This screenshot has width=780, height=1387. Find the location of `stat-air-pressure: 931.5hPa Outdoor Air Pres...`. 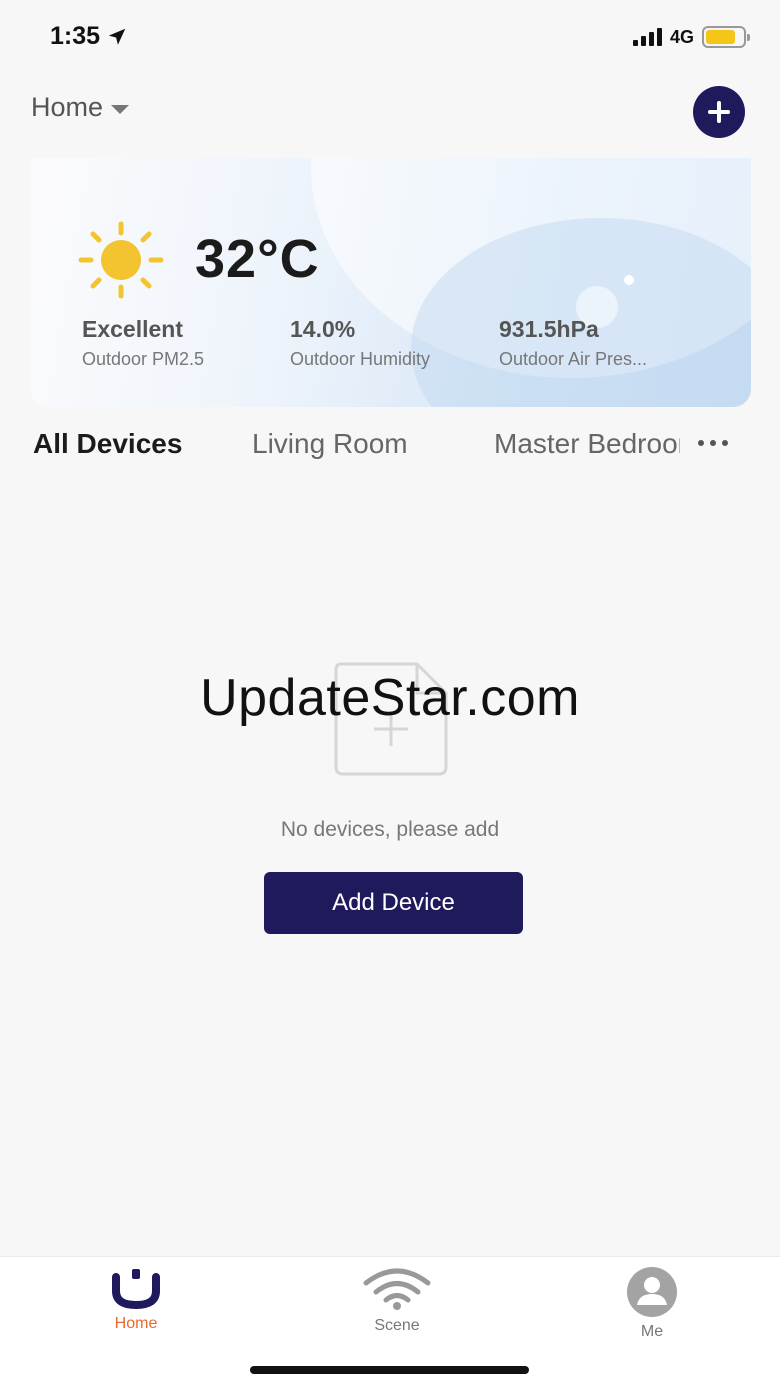

stat-air-pressure: 931.5hPa Outdoor Air Pres... is located at coordinates (573, 343).